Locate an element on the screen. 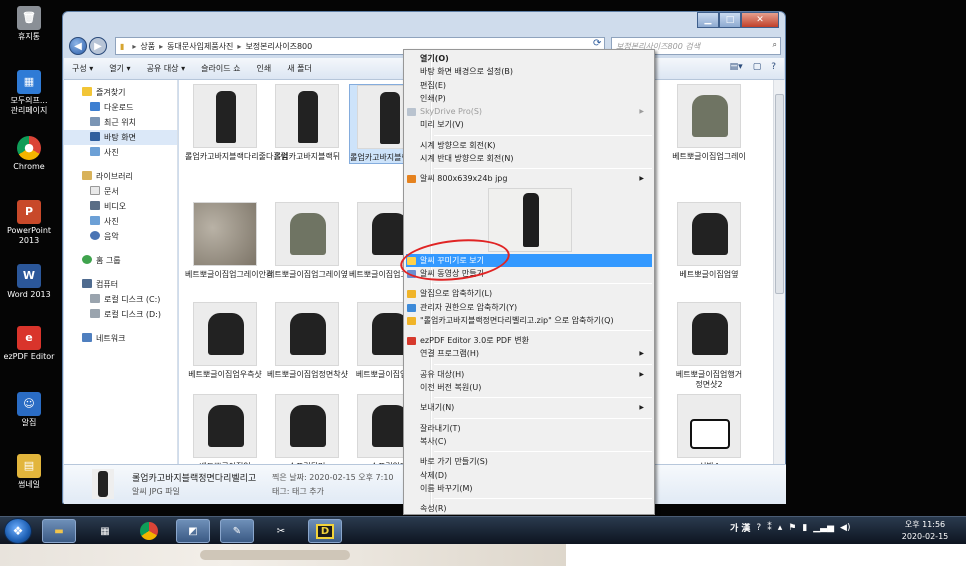 The image size is (966, 566). file-item: 베트뽀글이집업그레이옆 is located at coordinates (307, 241).